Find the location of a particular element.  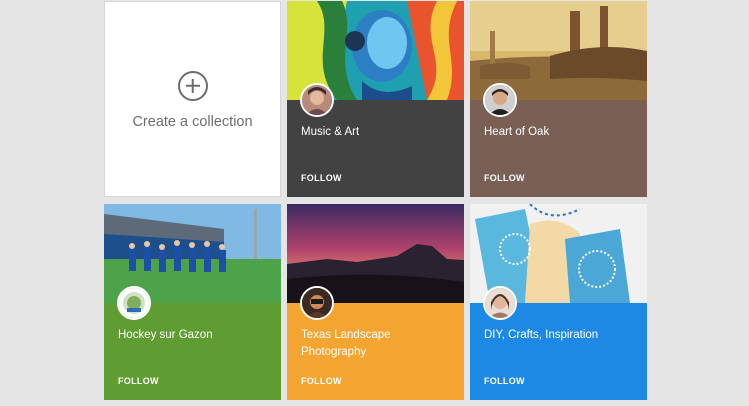

collection-card-diy-crafts-inspiration: DIY, Crafts, Inspiration FOLLOW is located at coordinates (558, 302).